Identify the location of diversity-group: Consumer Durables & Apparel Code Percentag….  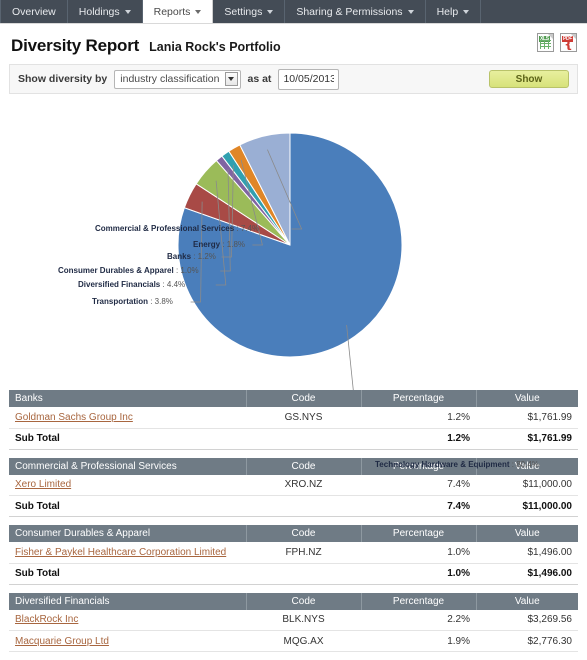
(293, 555).